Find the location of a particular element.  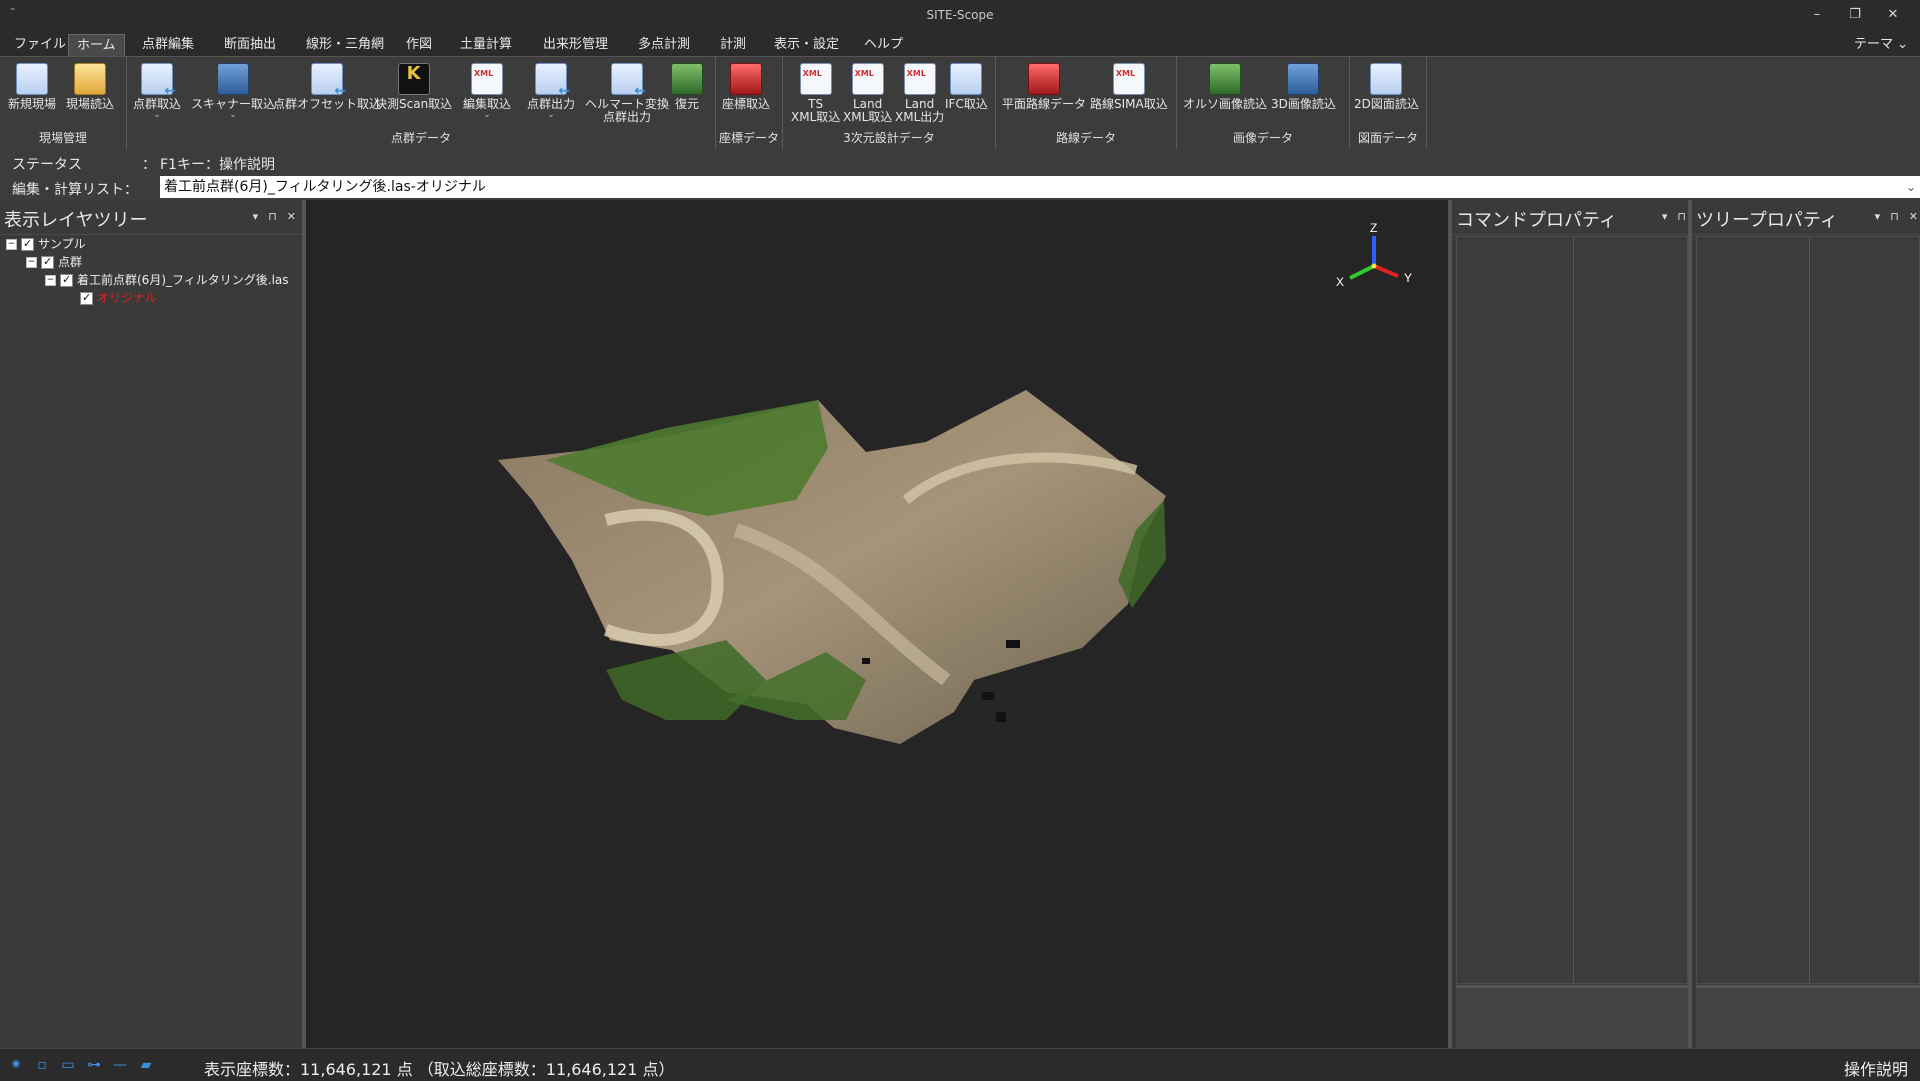

menu-alignment: 線形・三角網 is located at coordinates (345, 45).